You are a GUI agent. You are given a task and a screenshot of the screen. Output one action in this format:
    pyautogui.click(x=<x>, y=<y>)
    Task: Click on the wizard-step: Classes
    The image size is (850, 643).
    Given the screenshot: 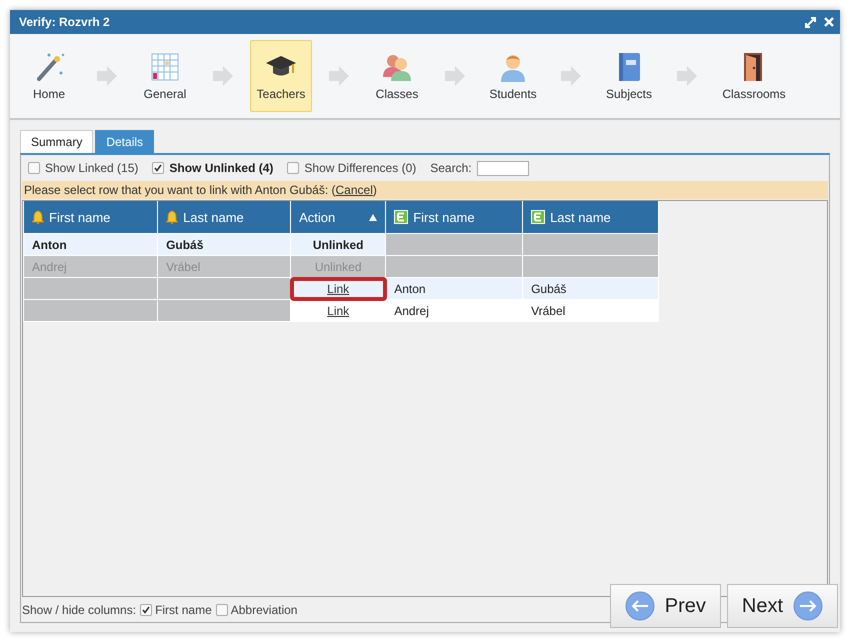 What is the action you would take?
    pyautogui.click(x=397, y=76)
    